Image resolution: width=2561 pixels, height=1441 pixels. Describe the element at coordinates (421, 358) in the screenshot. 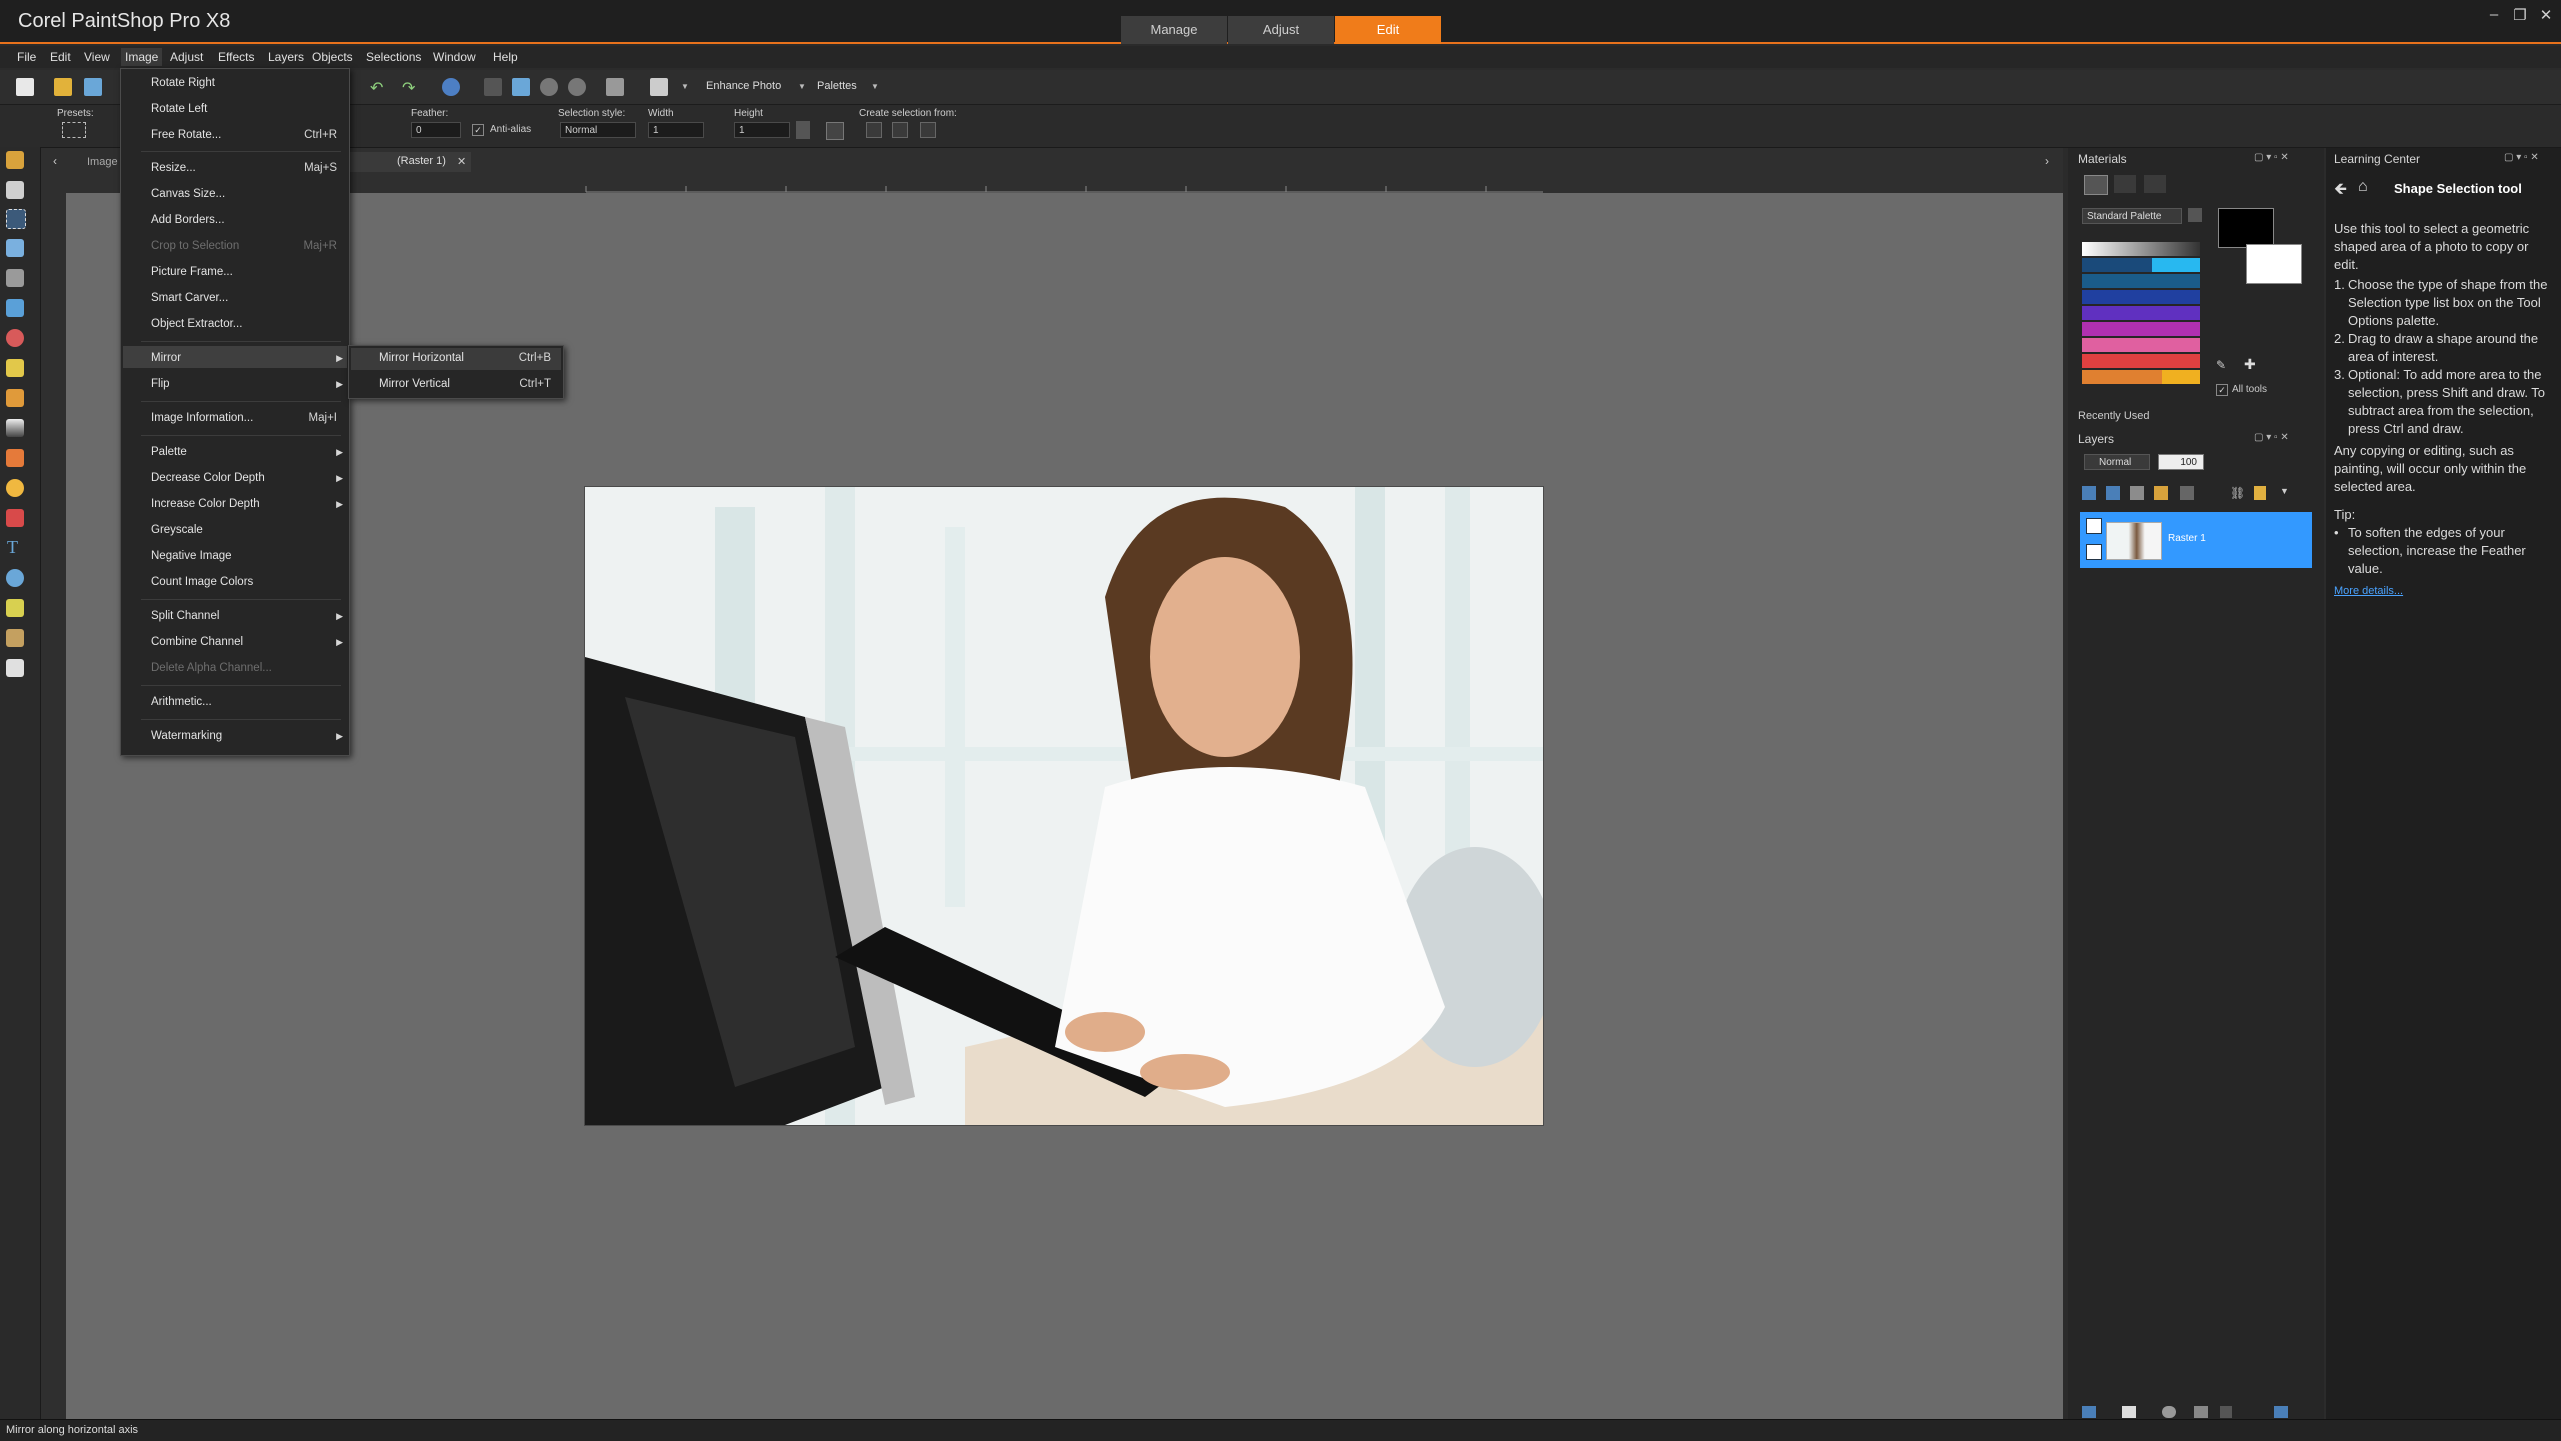

I see `menu-item-mirror-horizontal: Mirror Horizontal` at that location.